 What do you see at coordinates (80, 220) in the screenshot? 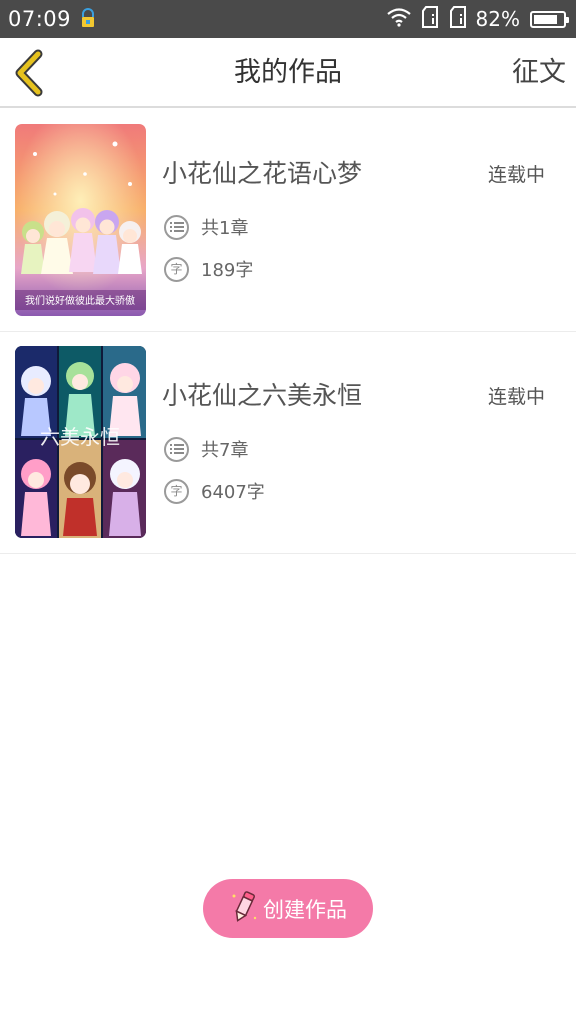
I see `work-cover-image: 我们说好做彼此最大骄傲` at bounding box center [80, 220].